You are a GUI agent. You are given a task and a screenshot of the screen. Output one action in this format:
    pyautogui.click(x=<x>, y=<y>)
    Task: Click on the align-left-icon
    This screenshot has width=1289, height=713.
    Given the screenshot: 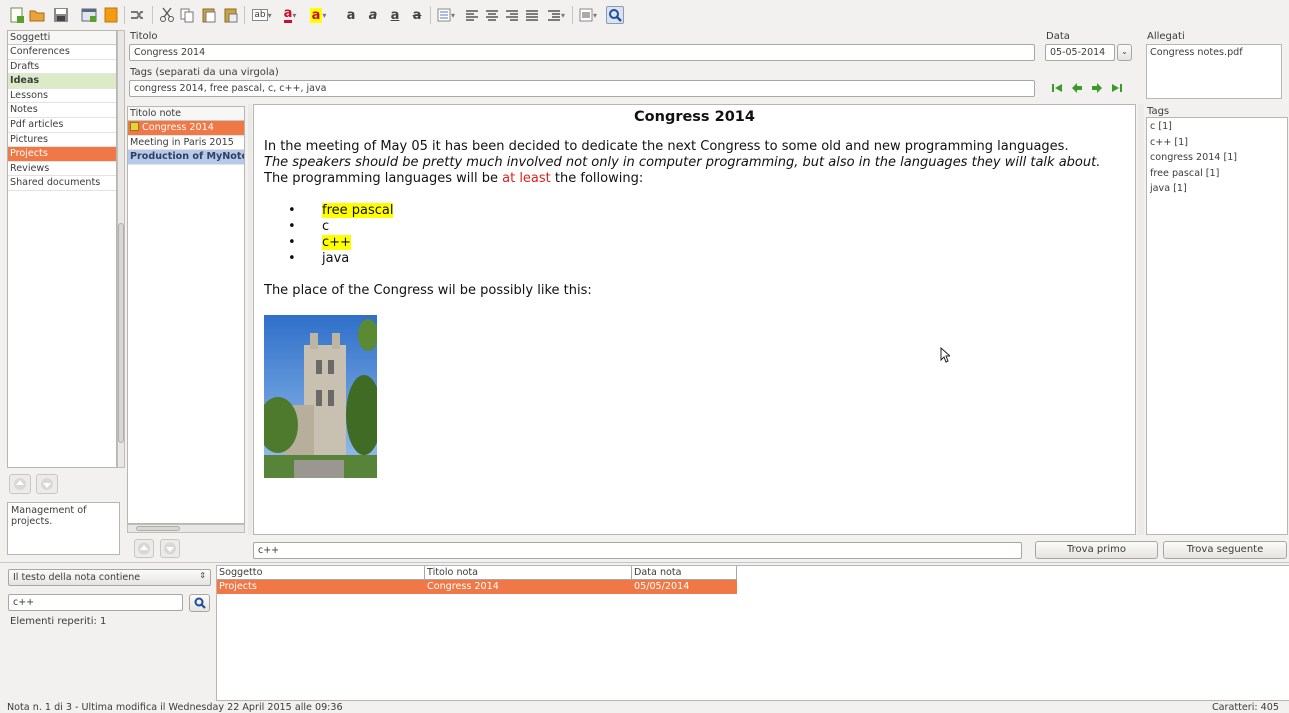 What is the action you would take?
    pyautogui.click(x=472, y=15)
    